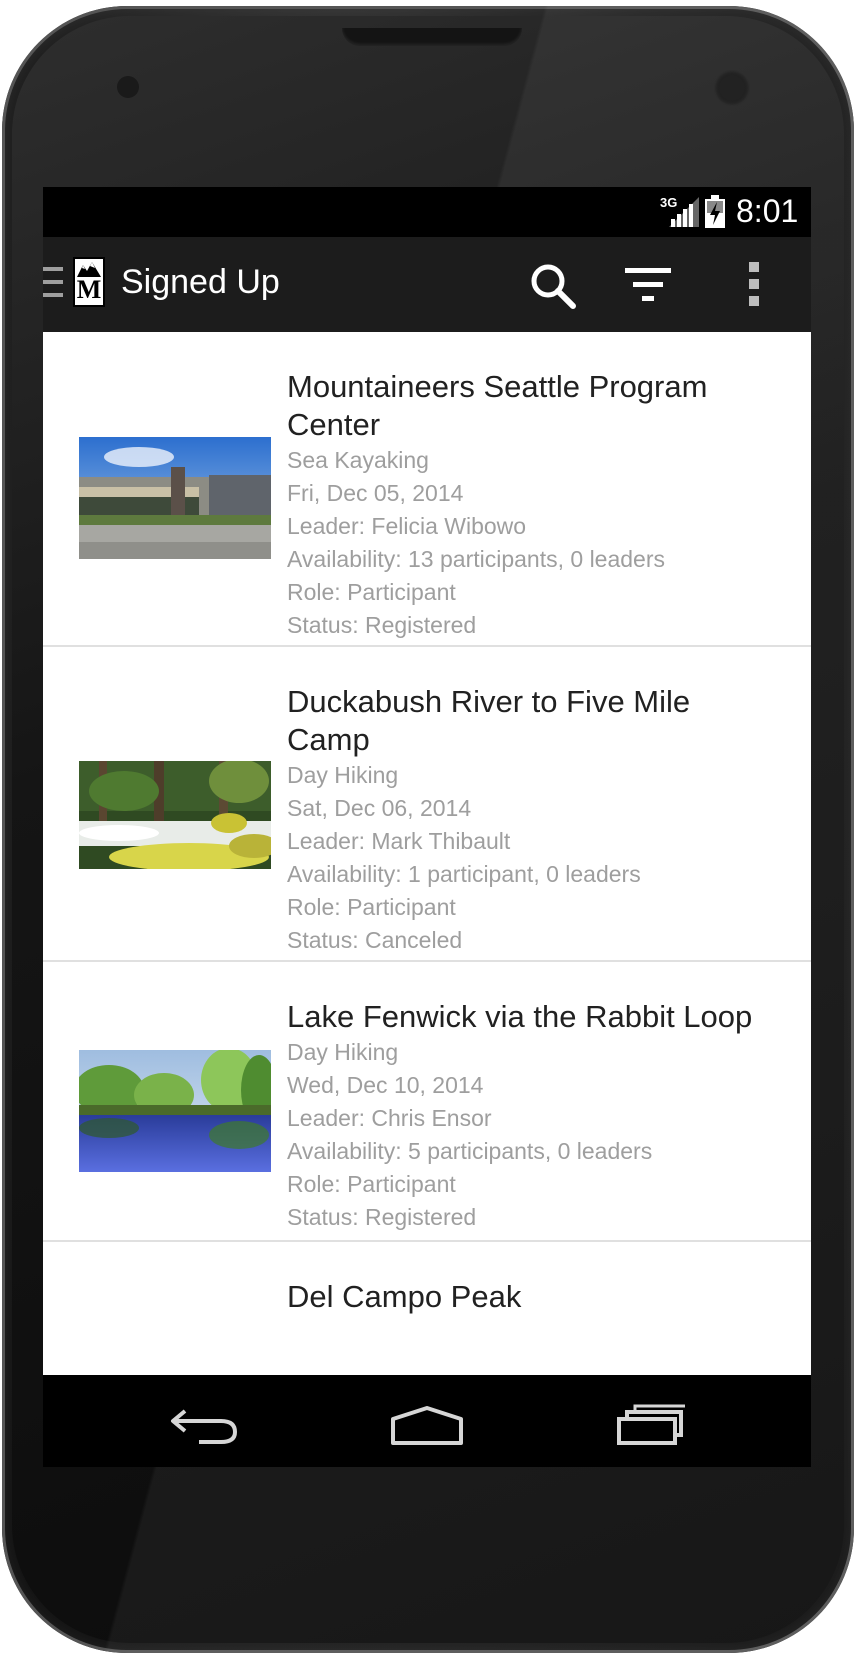  Describe the element at coordinates (520, 1016) in the screenshot. I see `activity-title: Lake Fenwick via the Rabbit Loop` at that location.